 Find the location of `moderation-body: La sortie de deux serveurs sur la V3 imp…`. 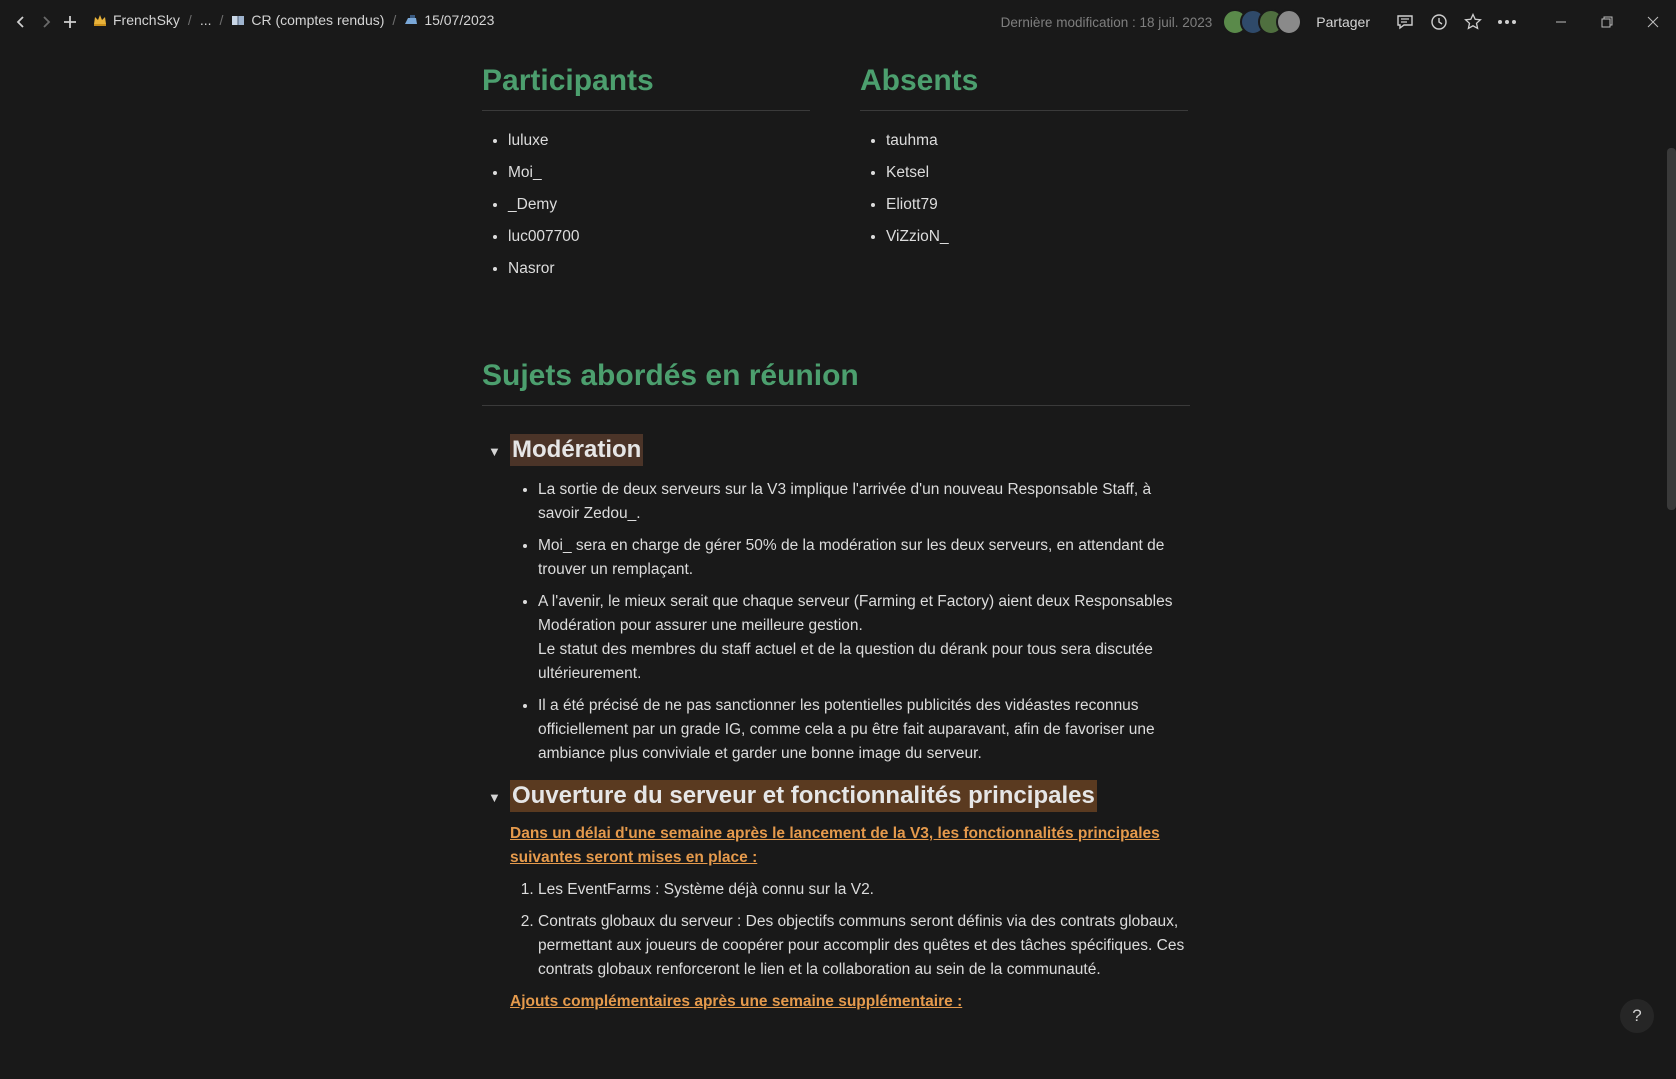

moderation-body: La sortie de deux serveurs sur la V3 imp… is located at coordinates (850, 622).